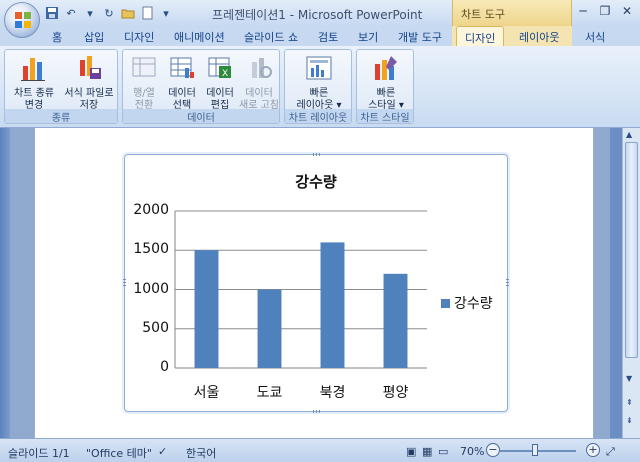 The image size is (640, 462). Describe the element at coordinates (328, 37) in the screenshot. I see `tab-review: 검토` at that location.